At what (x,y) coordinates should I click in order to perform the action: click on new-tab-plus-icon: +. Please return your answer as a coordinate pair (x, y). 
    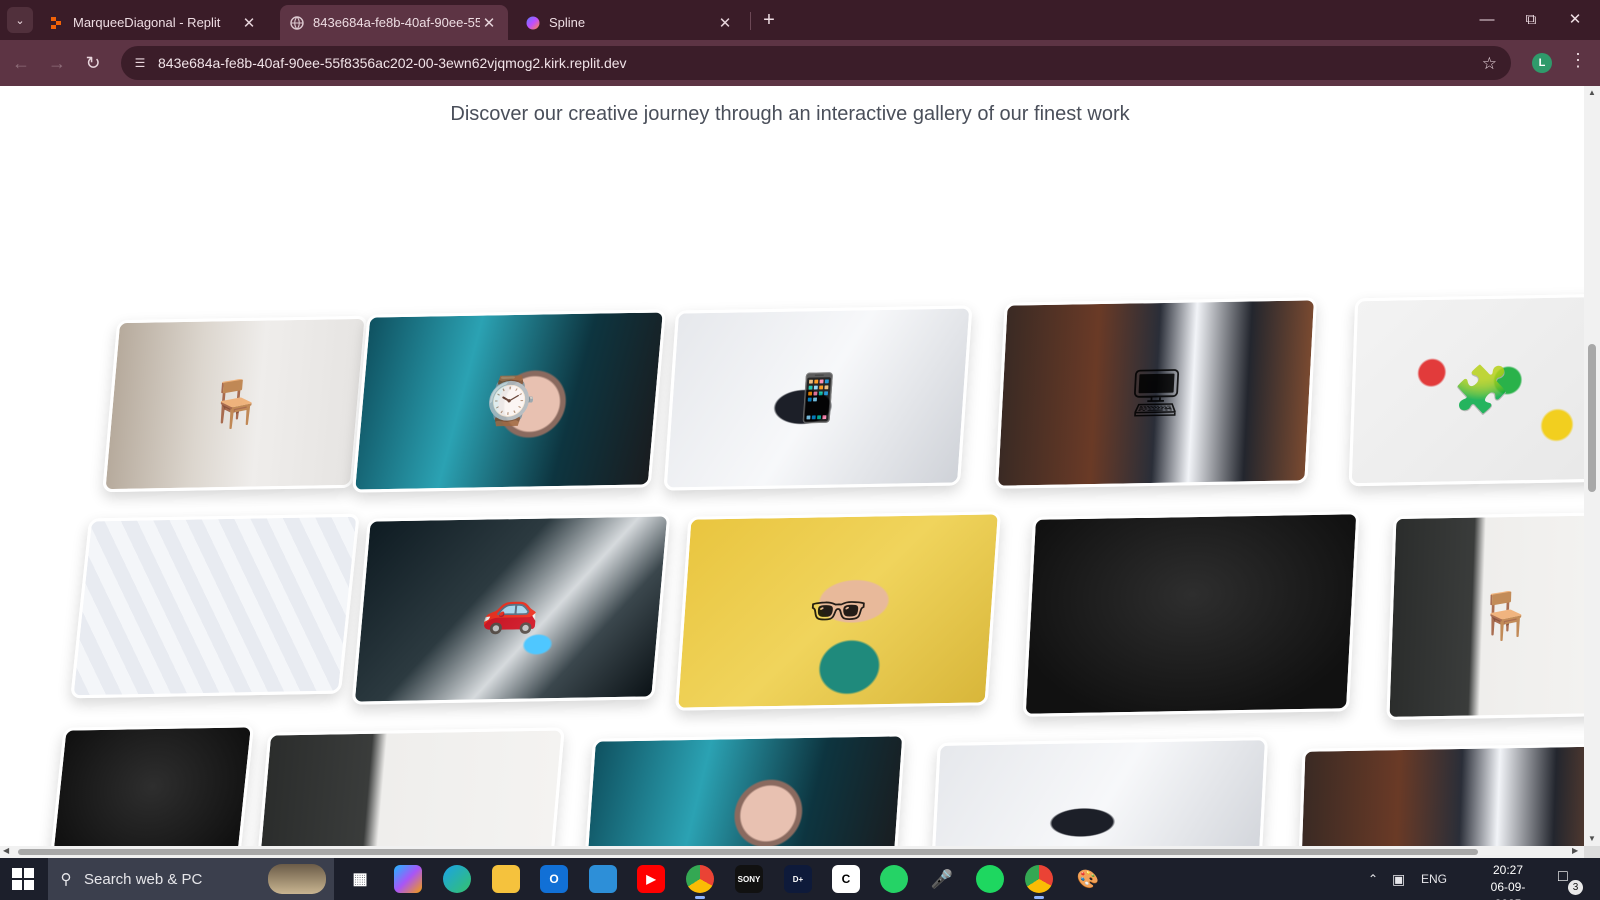
    Looking at the image, I should click on (769, 20).